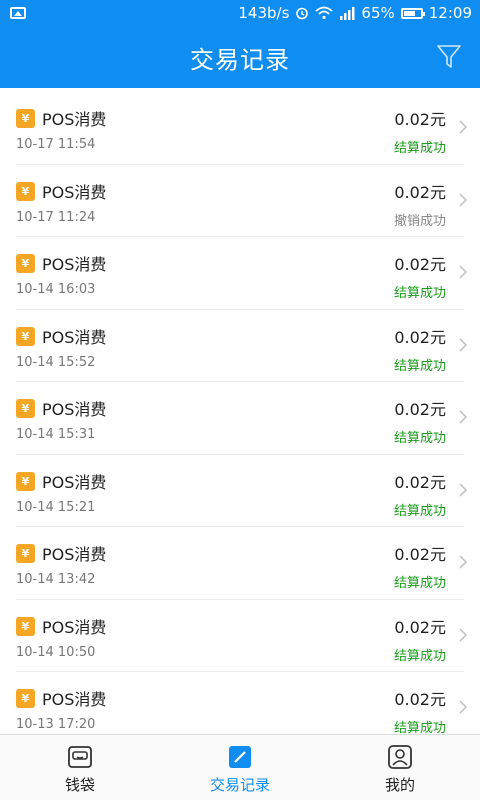  What do you see at coordinates (56, 724) in the screenshot?
I see `transaction-time: 10-13 17:20` at bounding box center [56, 724].